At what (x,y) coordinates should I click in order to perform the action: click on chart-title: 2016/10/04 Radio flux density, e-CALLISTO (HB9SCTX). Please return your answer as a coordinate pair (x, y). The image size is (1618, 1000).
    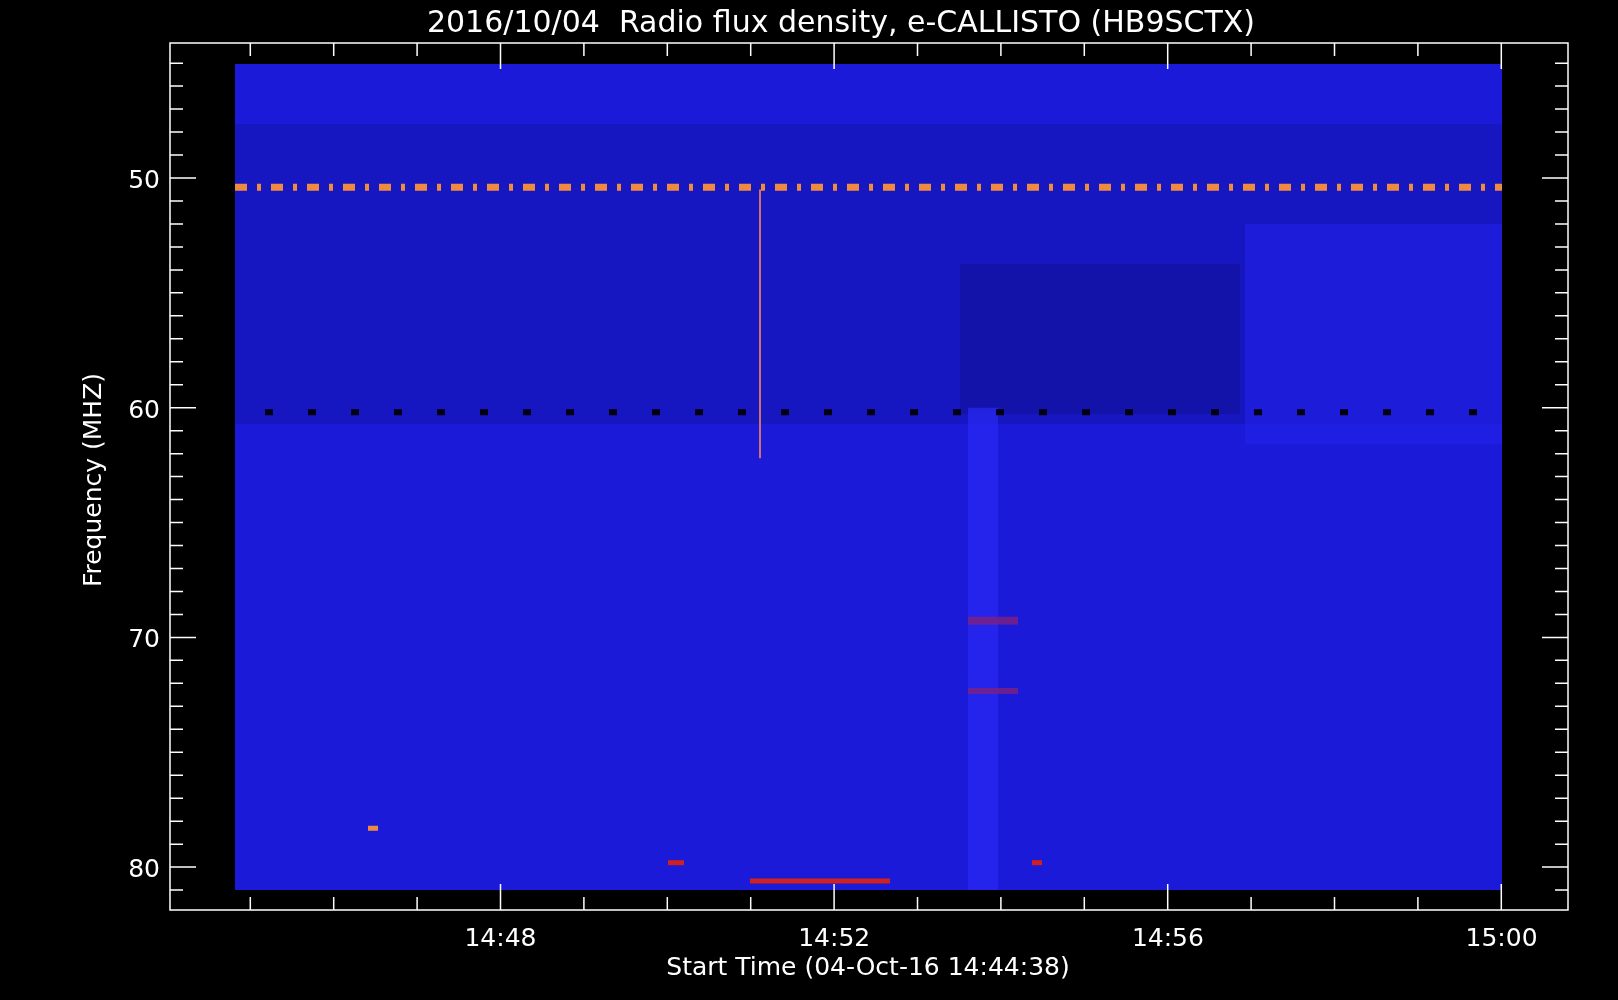
    Looking at the image, I should click on (841, 21).